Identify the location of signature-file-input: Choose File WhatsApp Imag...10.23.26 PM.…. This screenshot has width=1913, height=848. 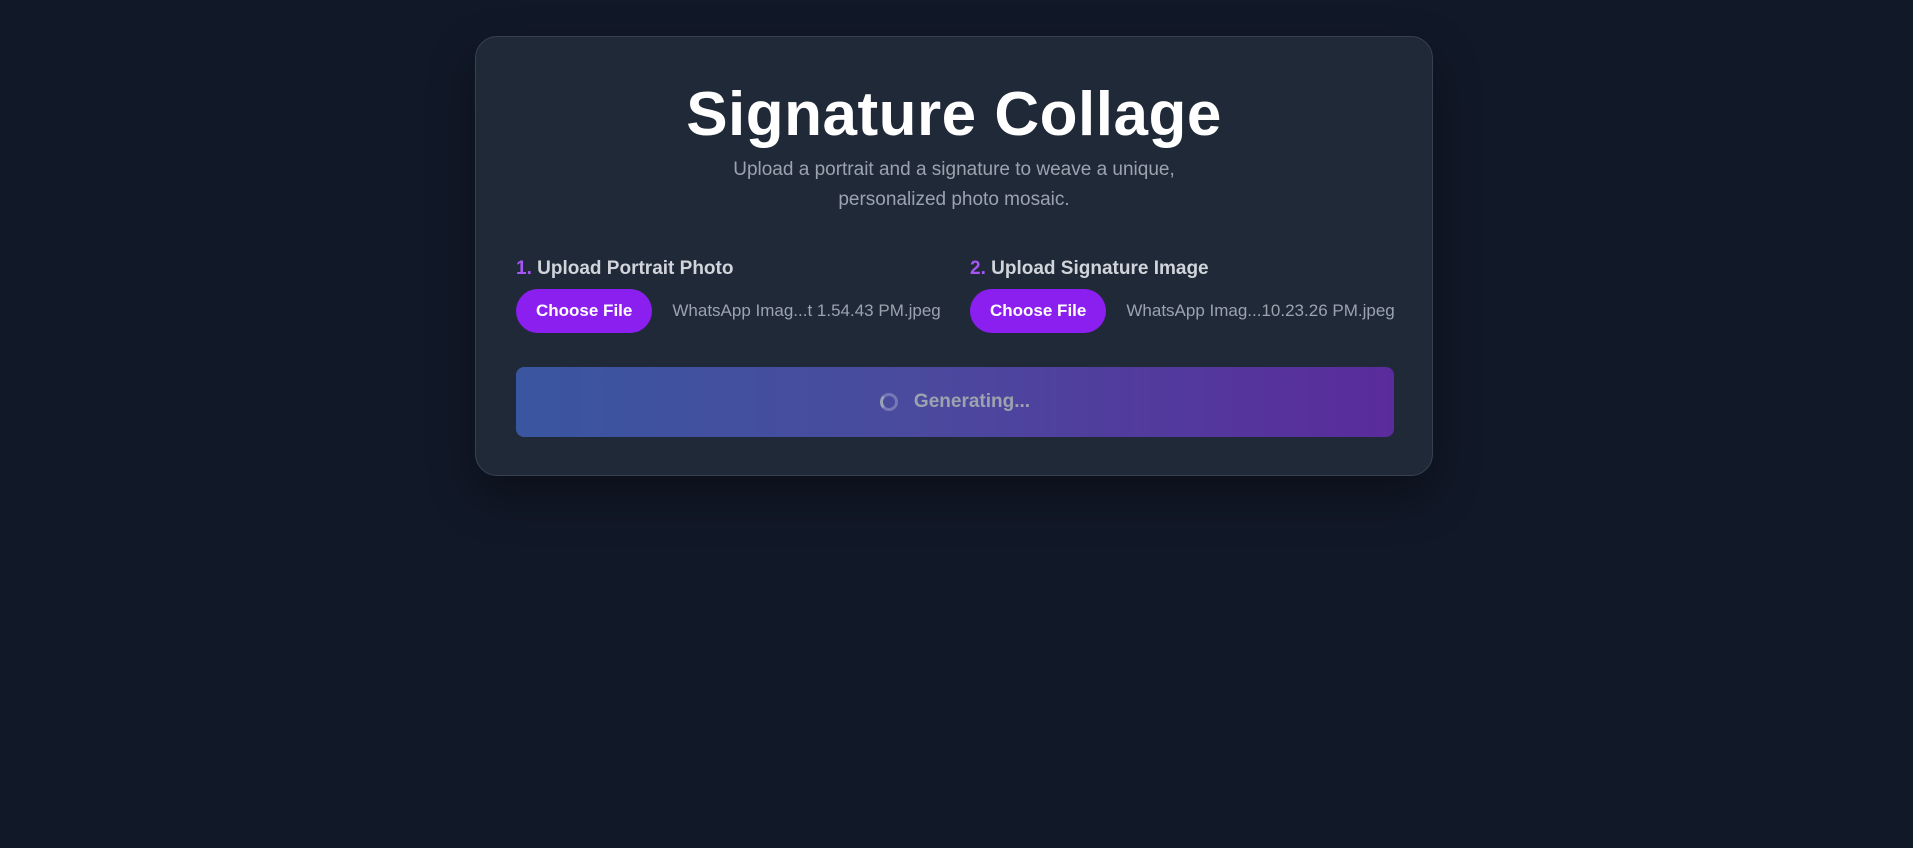
(1182, 311).